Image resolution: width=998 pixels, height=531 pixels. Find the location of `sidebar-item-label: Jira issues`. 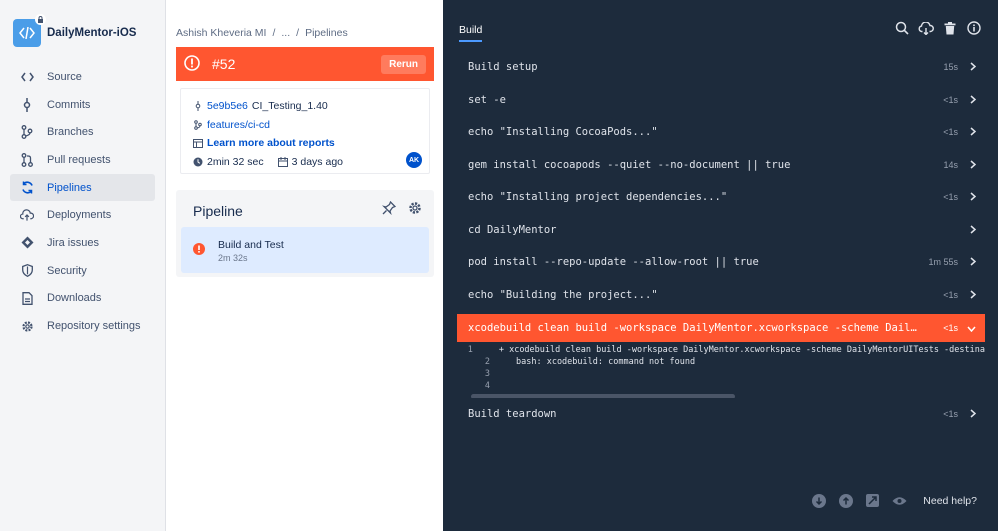

sidebar-item-label: Jira issues is located at coordinates (73, 242).